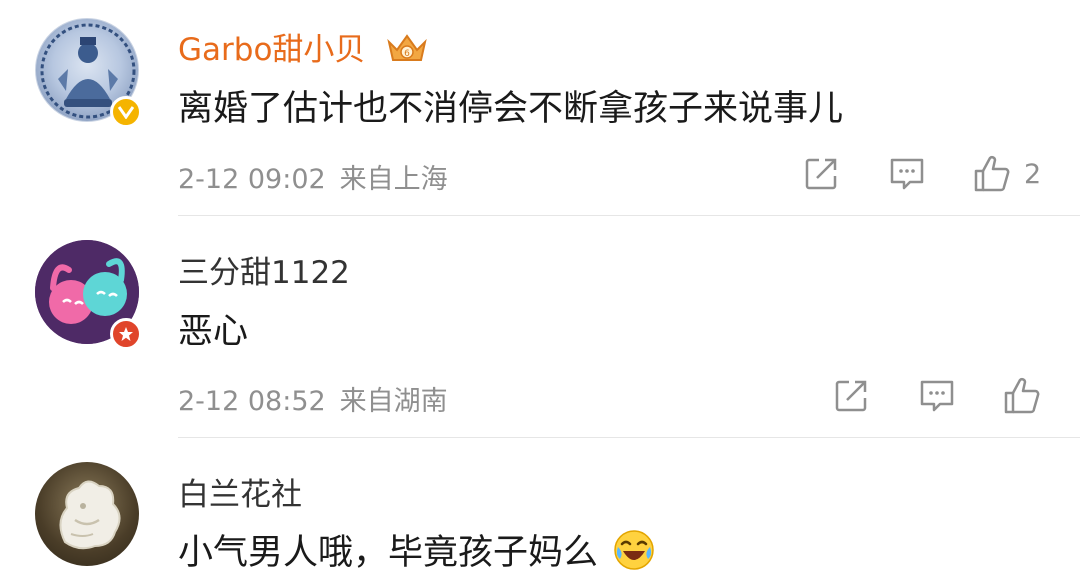 This screenshot has height=580, width=1080. I want to click on like-button: 2, so click(1006, 174).